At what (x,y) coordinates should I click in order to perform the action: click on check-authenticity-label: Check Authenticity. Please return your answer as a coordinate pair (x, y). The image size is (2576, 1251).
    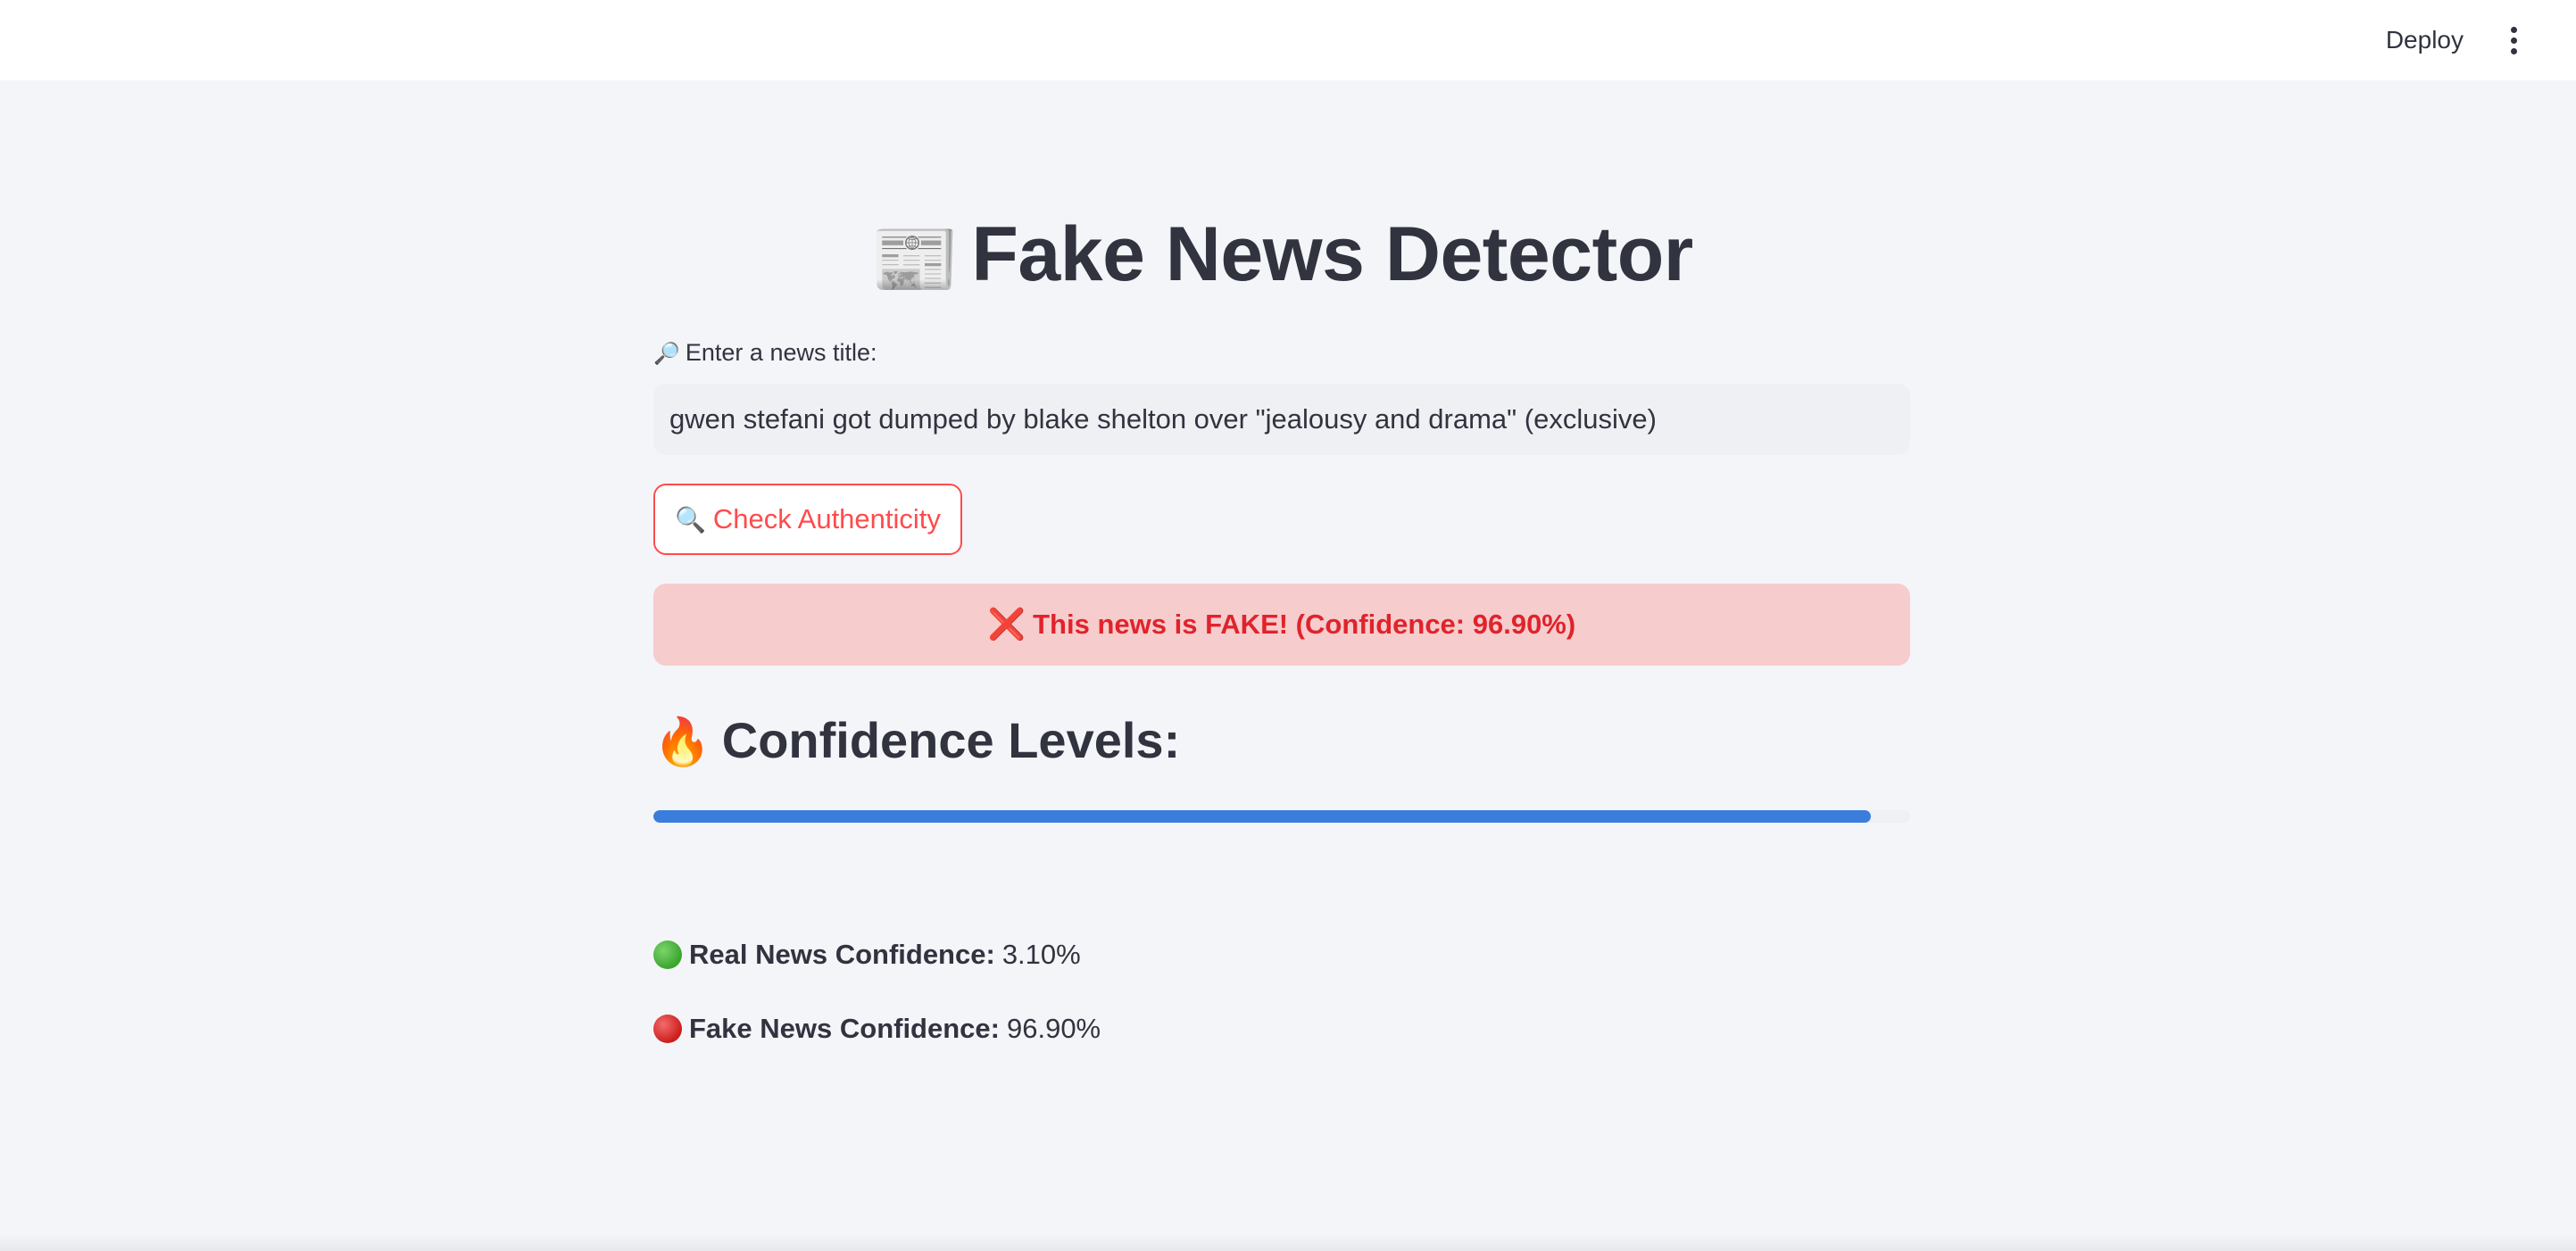
    Looking at the image, I should click on (827, 518).